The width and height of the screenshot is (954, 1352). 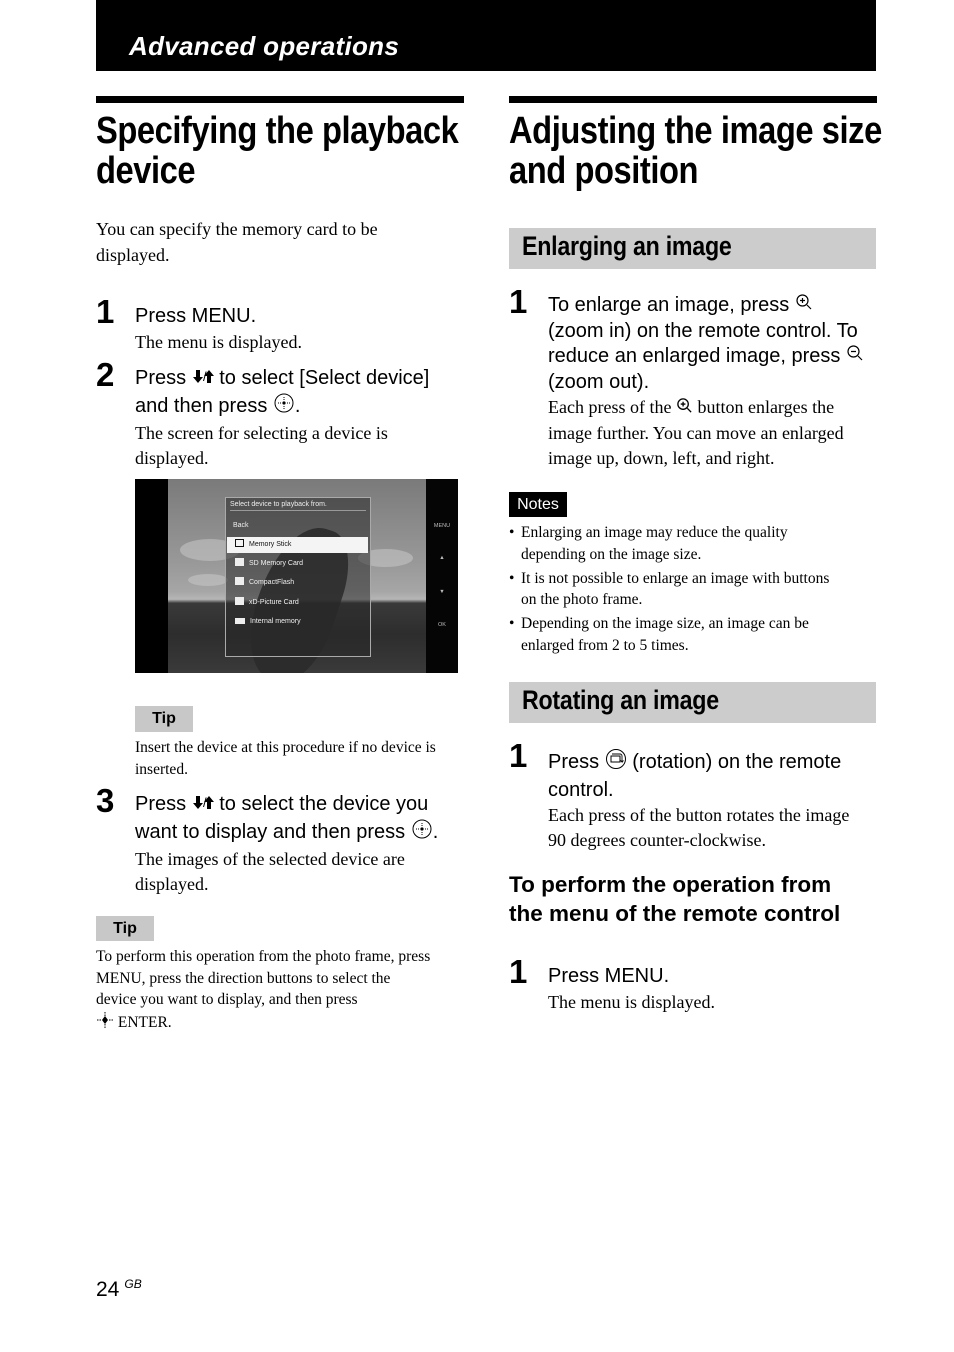 What do you see at coordinates (297, 583) in the screenshot?
I see `menu-item-compactflash: CompactFlash` at bounding box center [297, 583].